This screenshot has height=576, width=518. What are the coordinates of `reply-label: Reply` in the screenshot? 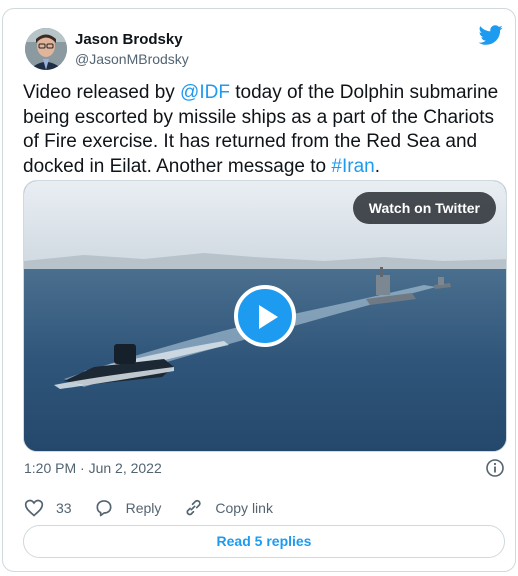 It's located at (143, 508).